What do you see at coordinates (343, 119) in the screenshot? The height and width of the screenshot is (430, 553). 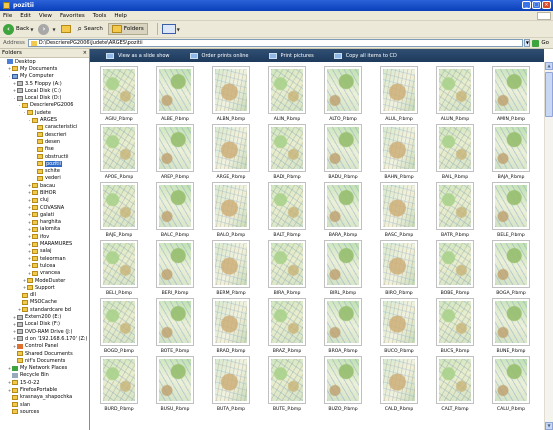 I see `file-name: ALTO_P.bmp` at bounding box center [343, 119].